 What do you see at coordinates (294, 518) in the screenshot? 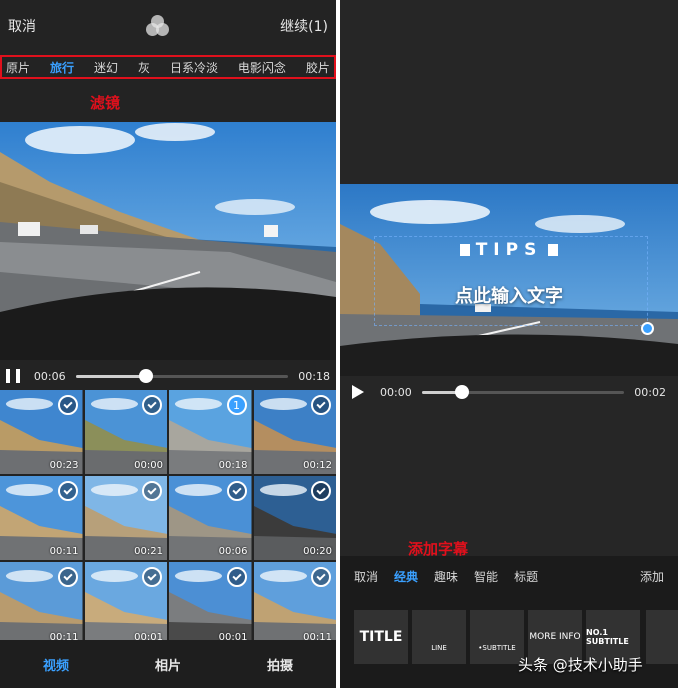
I see `media-thumbnail: 00:20` at bounding box center [294, 518].